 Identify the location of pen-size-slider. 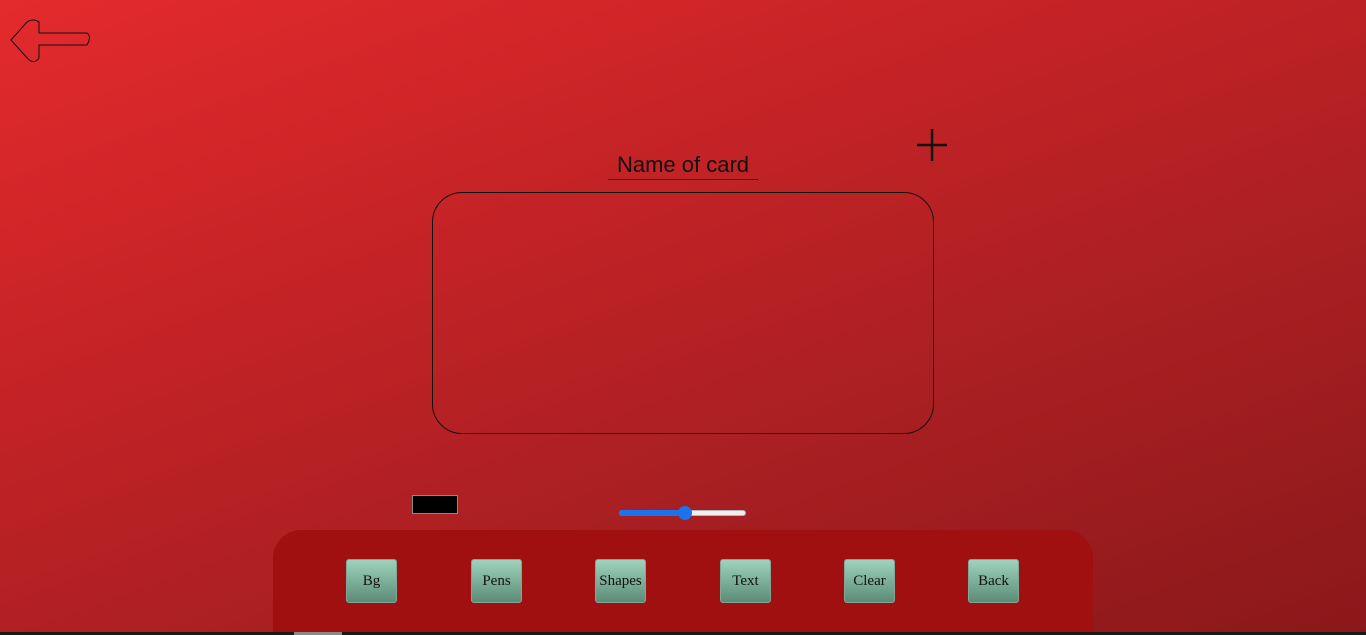
(683, 513).